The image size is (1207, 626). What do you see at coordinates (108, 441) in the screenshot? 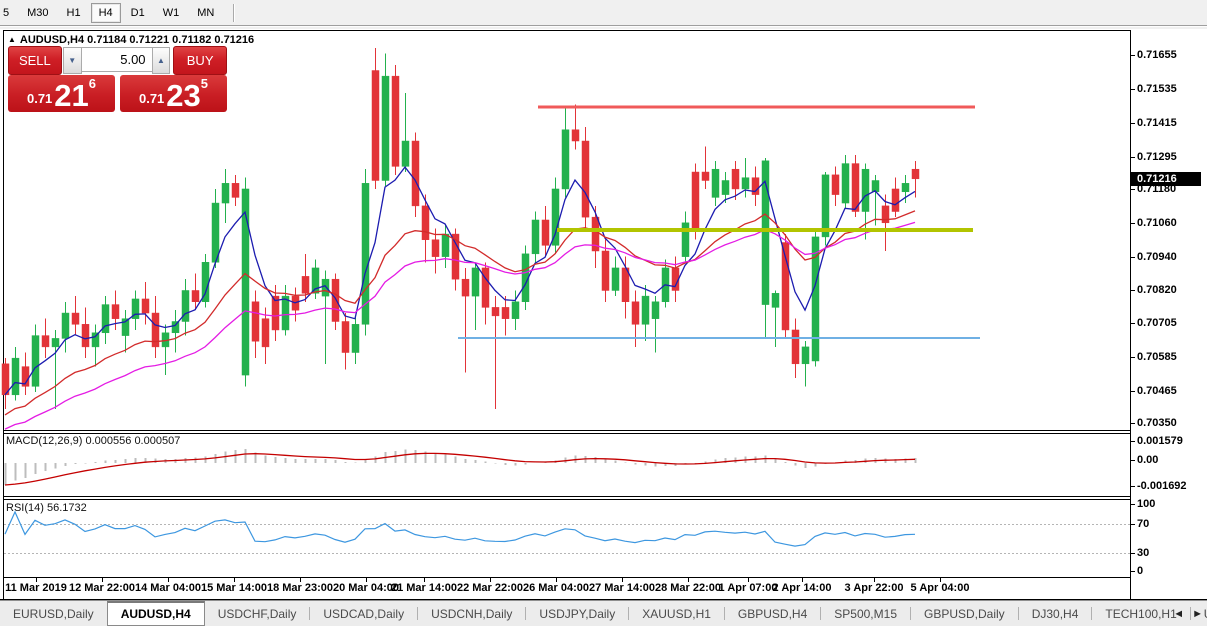
I see `macd-value-1: 0.000556` at bounding box center [108, 441].